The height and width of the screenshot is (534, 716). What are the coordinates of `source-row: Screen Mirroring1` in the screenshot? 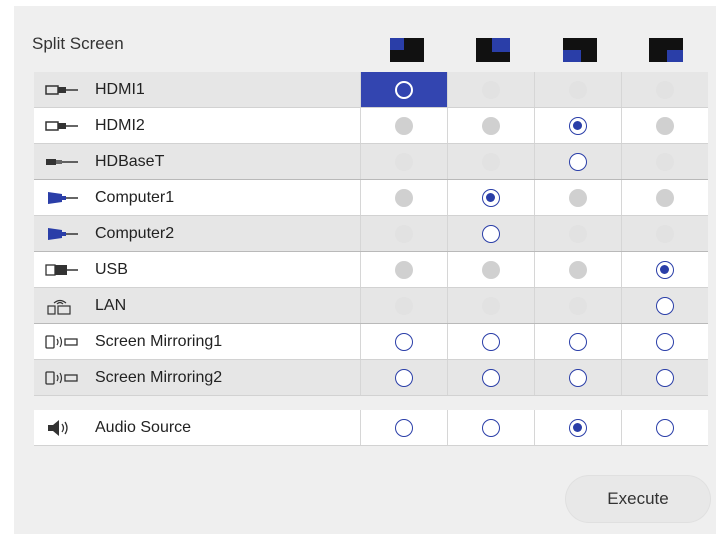 It's located at (371, 342).